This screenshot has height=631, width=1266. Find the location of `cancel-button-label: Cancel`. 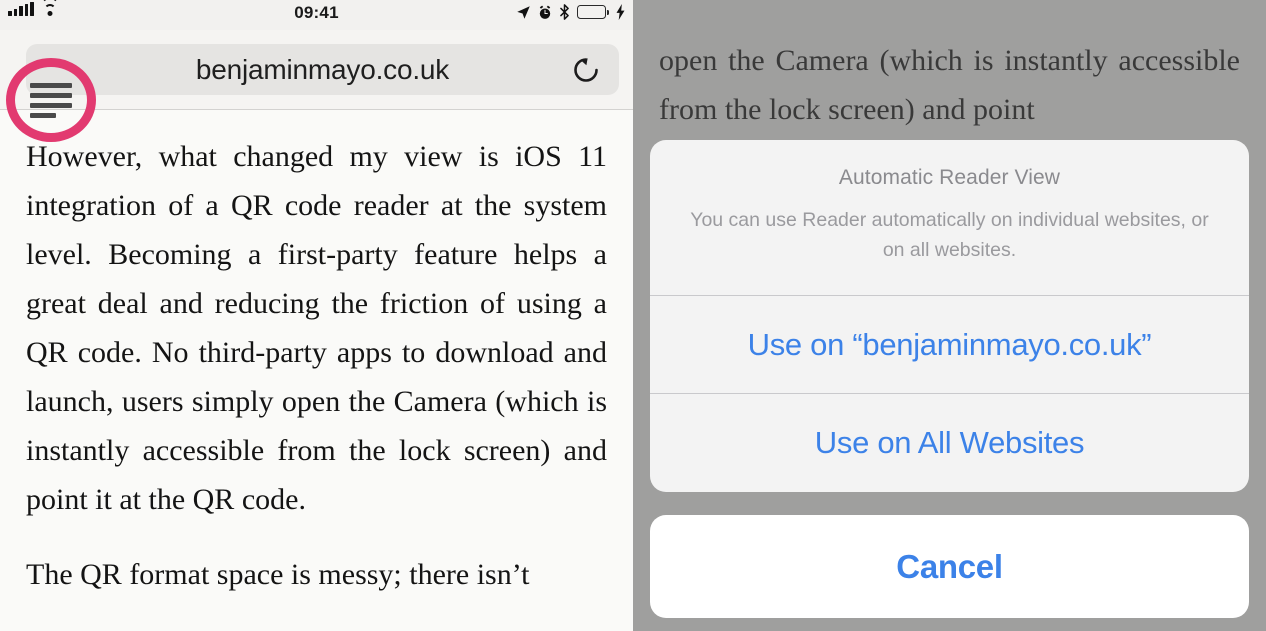

cancel-button-label: Cancel is located at coordinates (949, 566).